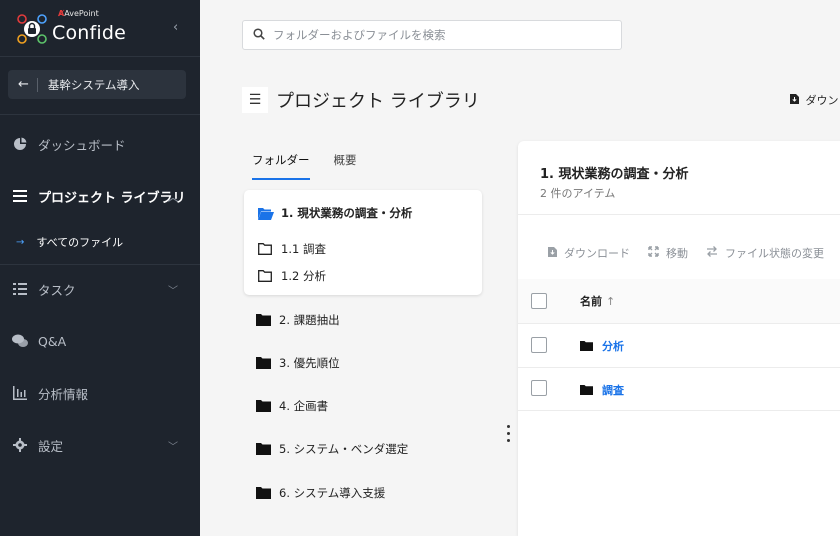  Describe the element at coordinates (509, 435) in the screenshot. I see `resize-handle-icon` at that location.